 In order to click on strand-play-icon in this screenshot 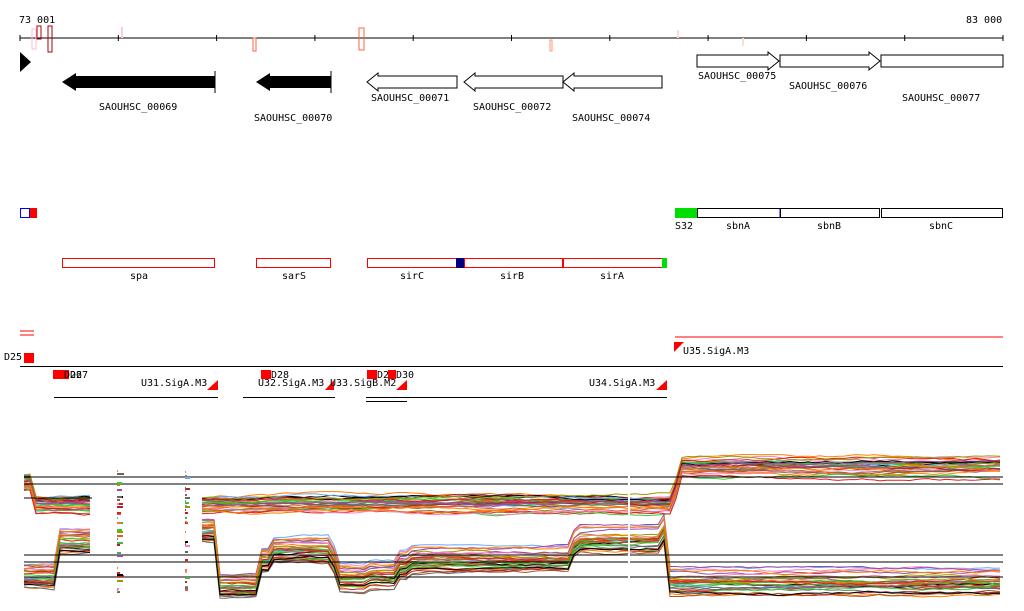, I will do `click(25, 62)`.